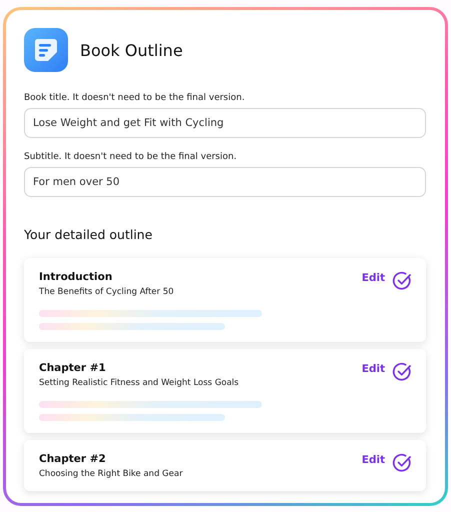  What do you see at coordinates (225, 123) in the screenshot?
I see `text-field: Lose Weight and get Fit with Cycling` at bounding box center [225, 123].